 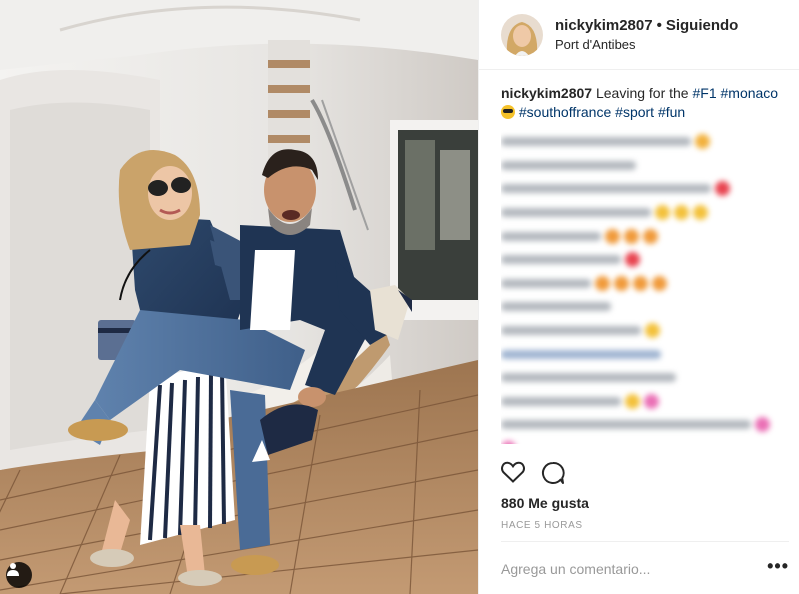 I want to click on header-row: nickykim2807 • Siguiendo, so click(x=646, y=25).